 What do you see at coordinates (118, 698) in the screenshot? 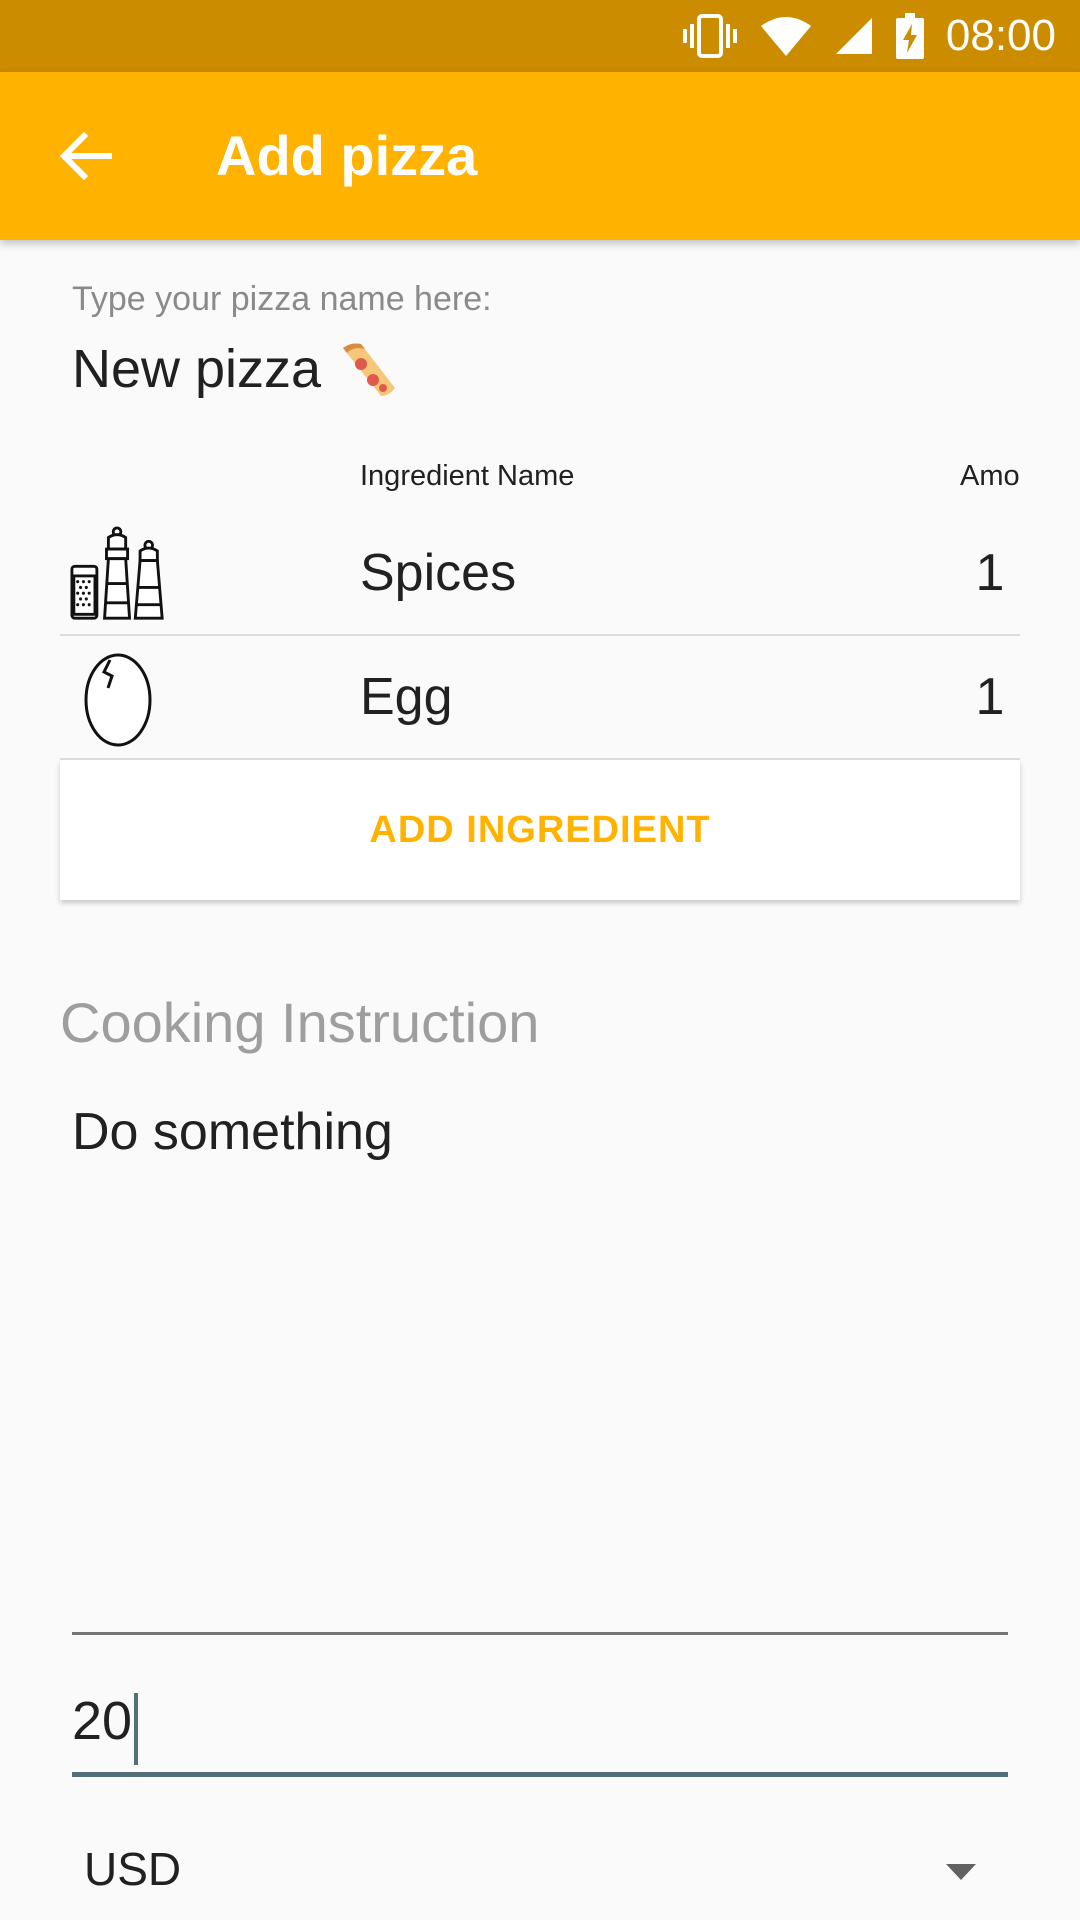
I see `egg-icon` at bounding box center [118, 698].